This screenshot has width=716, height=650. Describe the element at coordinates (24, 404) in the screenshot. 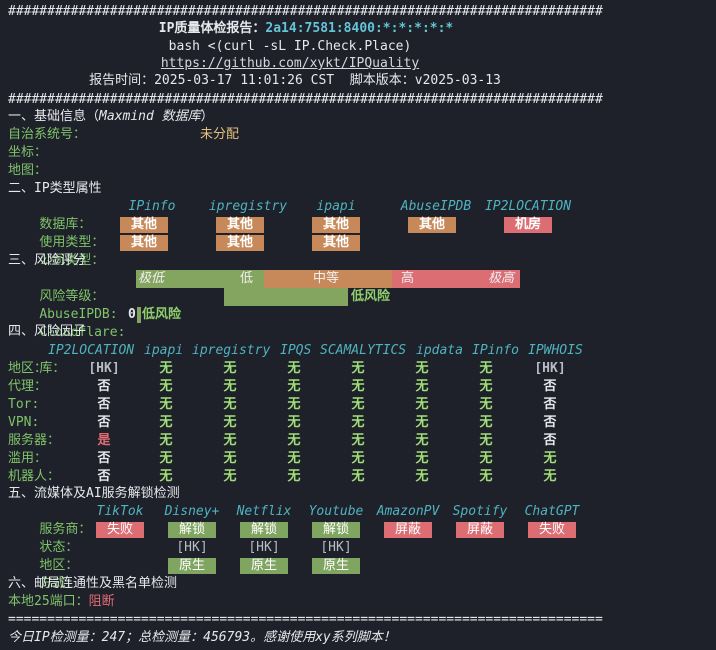

I see `factor-row-label: Tor:` at that location.